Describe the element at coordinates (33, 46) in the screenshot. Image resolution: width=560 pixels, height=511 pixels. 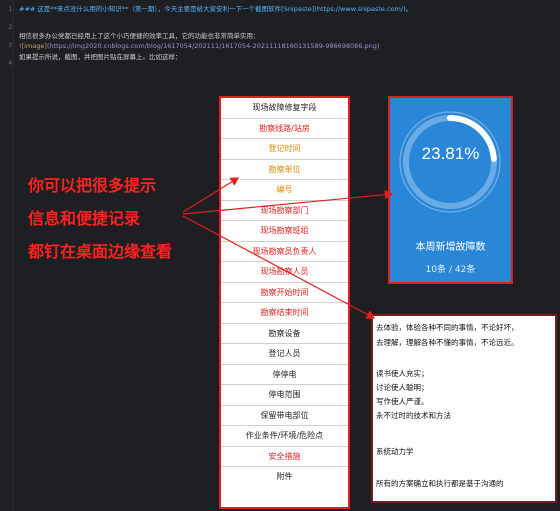
I see `image-markdown: ![image]` at that location.